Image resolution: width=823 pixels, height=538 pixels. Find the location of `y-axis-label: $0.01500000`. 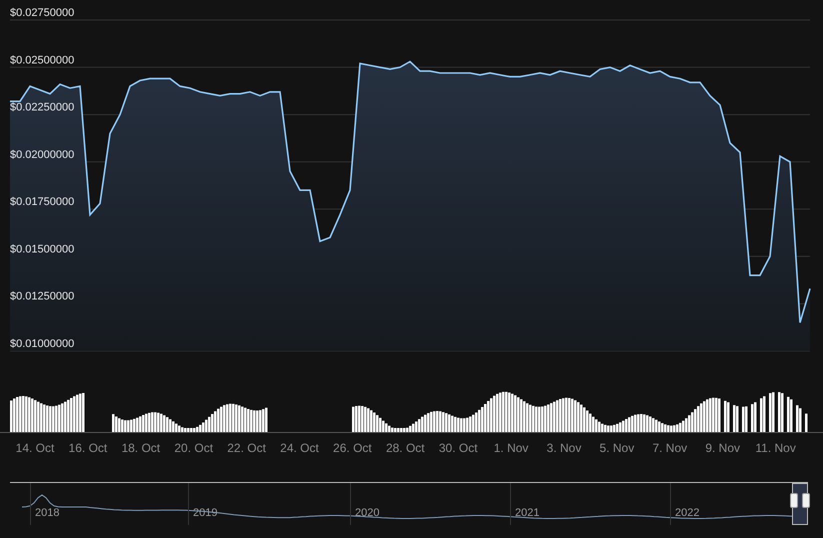

y-axis-label: $0.01500000 is located at coordinates (42, 249).